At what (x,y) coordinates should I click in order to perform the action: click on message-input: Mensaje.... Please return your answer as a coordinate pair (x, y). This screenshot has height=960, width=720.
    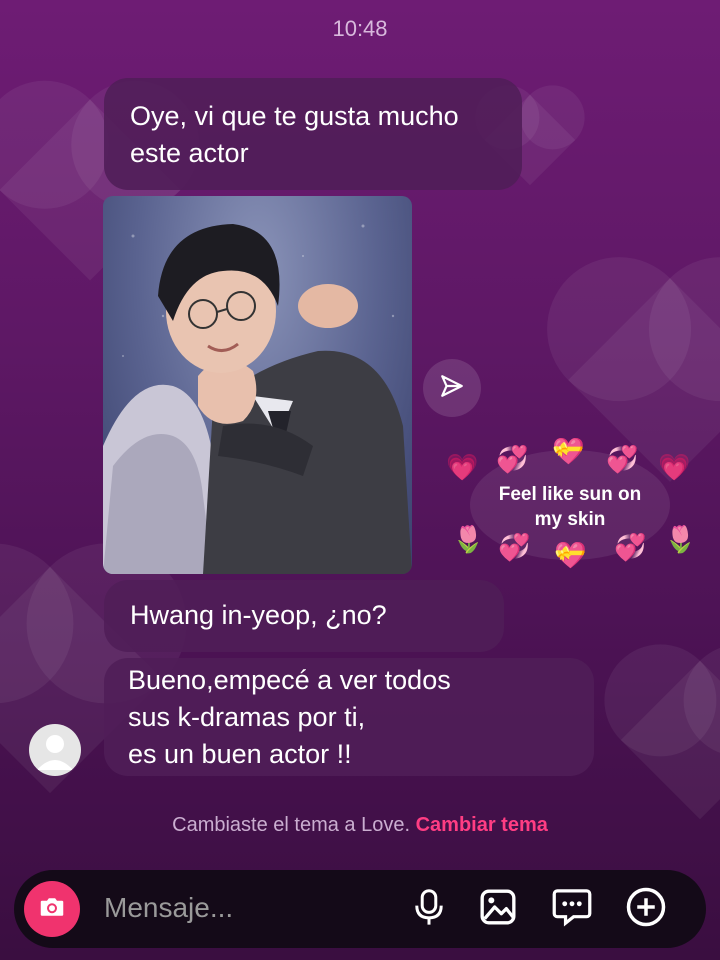
    Looking at the image, I should click on (168, 908).